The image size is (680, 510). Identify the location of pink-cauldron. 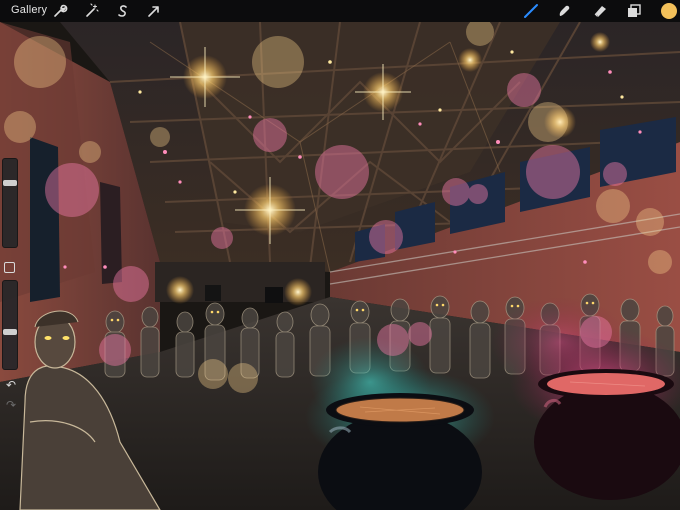
(607, 434).